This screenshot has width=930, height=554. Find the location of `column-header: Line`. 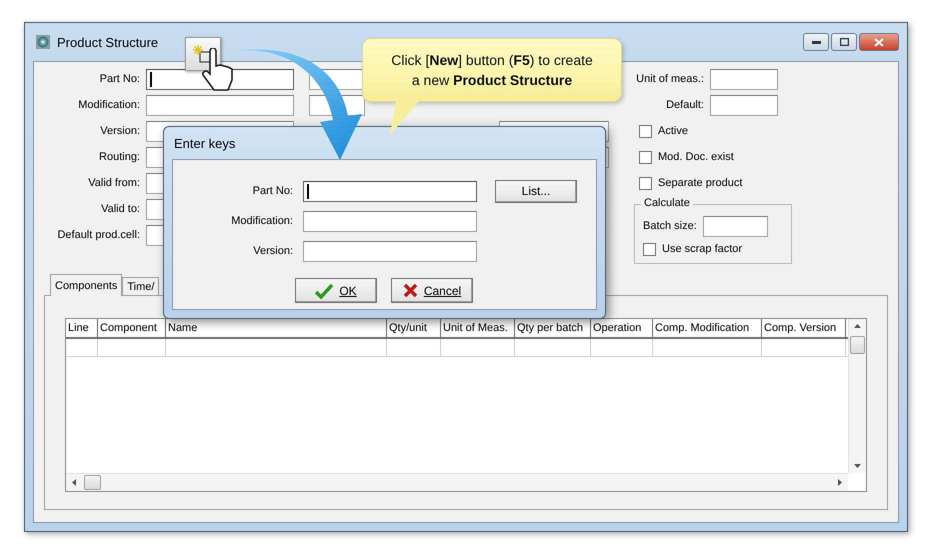

column-header: Line is located at coordinates (82, 328).